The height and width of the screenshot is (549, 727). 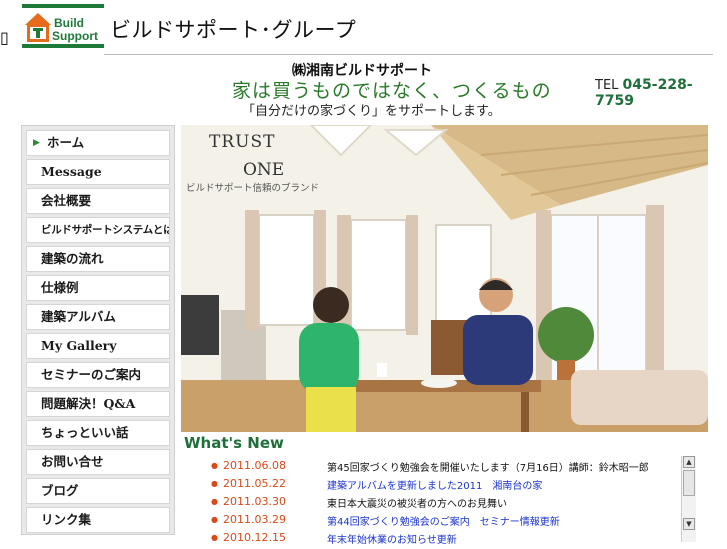 I want to click on menu-item-good-stories: ちょっといい話, so click(x=98, y=433).